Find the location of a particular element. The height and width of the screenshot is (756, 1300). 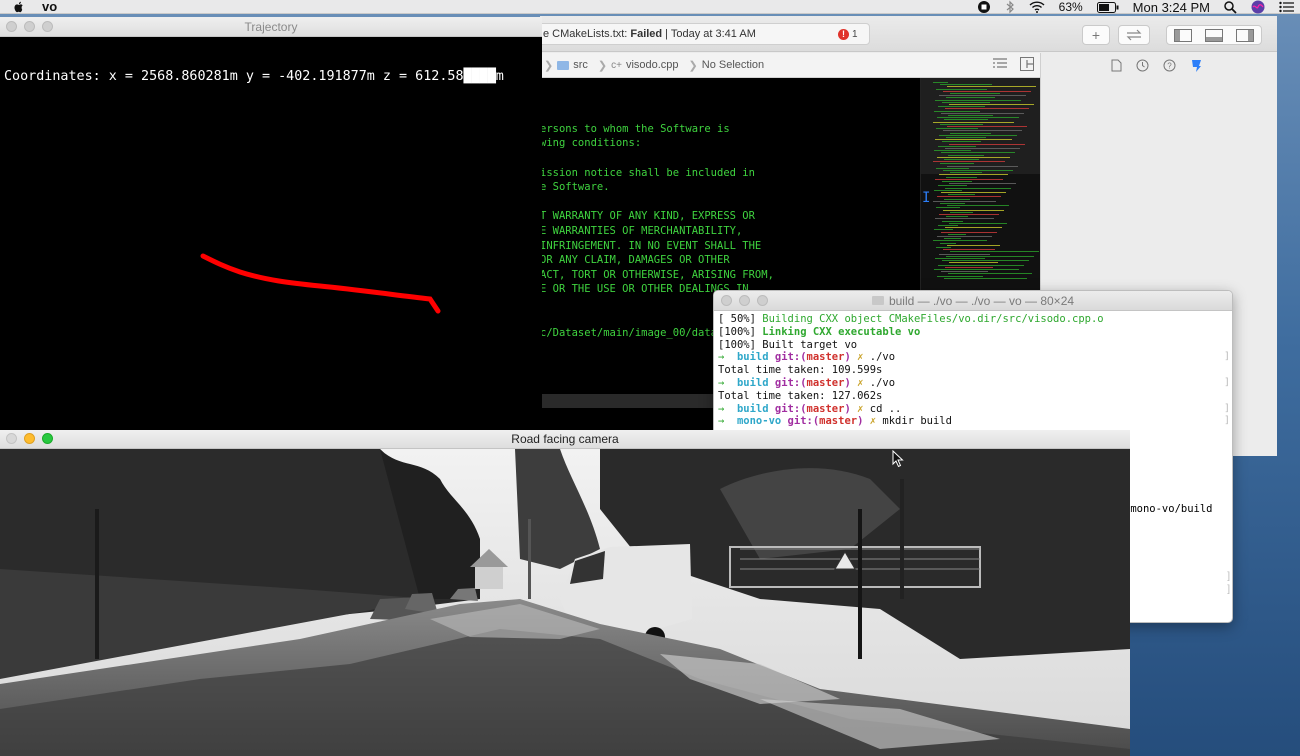

wifi-icon is located at coordinates (1037, 7).